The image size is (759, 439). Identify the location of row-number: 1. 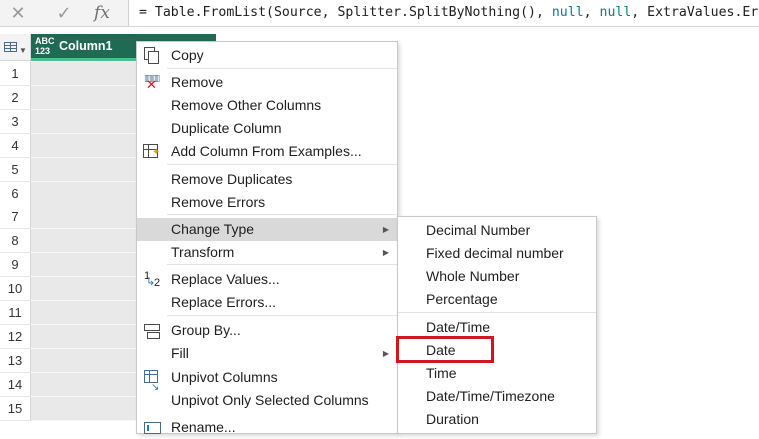
(15, 74).